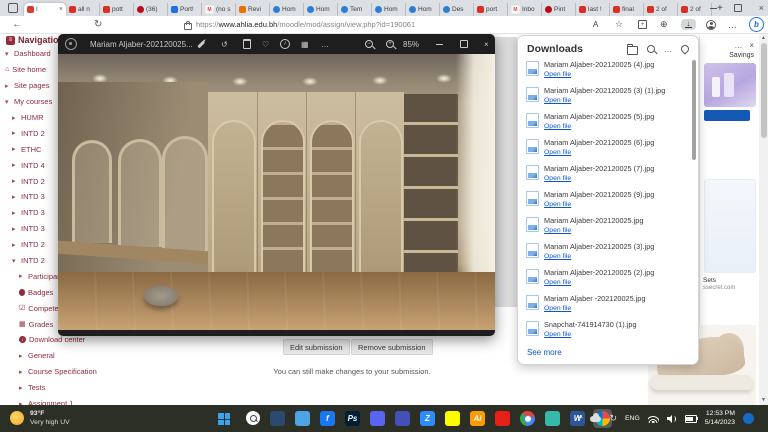 This screenshot has width=768, height=432. Describe the element at coordinates (390, 44) in the screenshot. I see `zoom-in-icon: +` at that location.